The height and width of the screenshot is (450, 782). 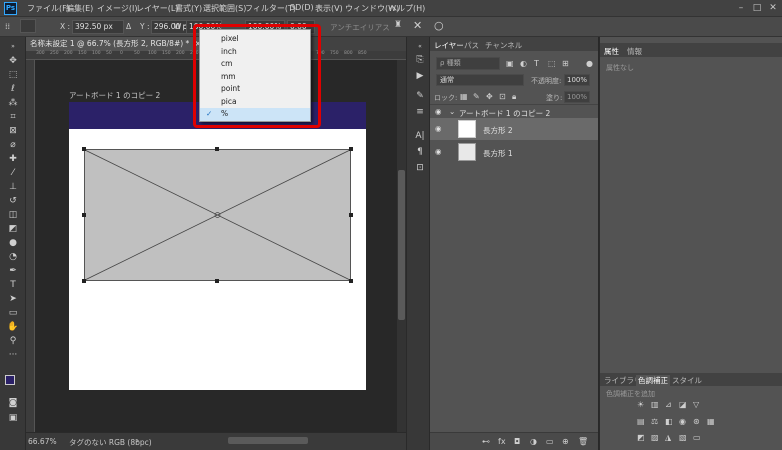 What do you see at coordinates (13, 187) in the screenshot?
I see `stamp-tool-icon: ⊥` at bounding box center [13, 187].